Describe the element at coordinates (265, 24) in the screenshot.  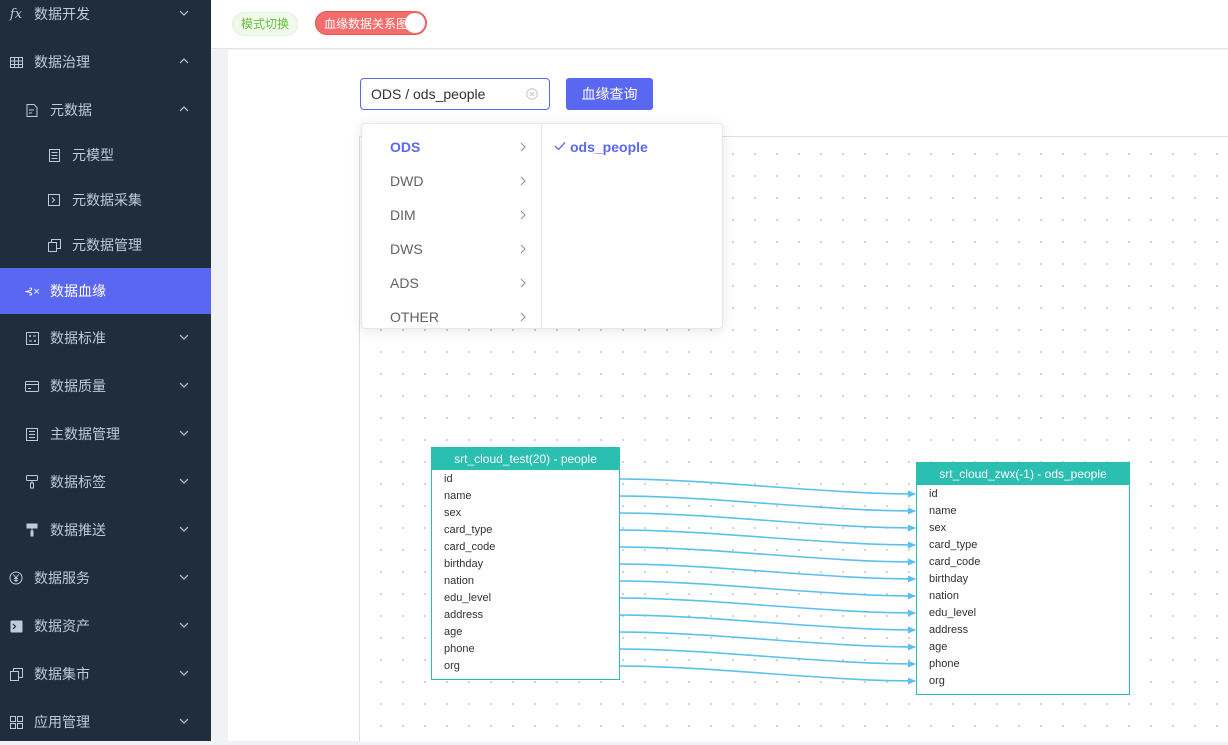
I see `mode-switch-tag: 模式切换` at that location.